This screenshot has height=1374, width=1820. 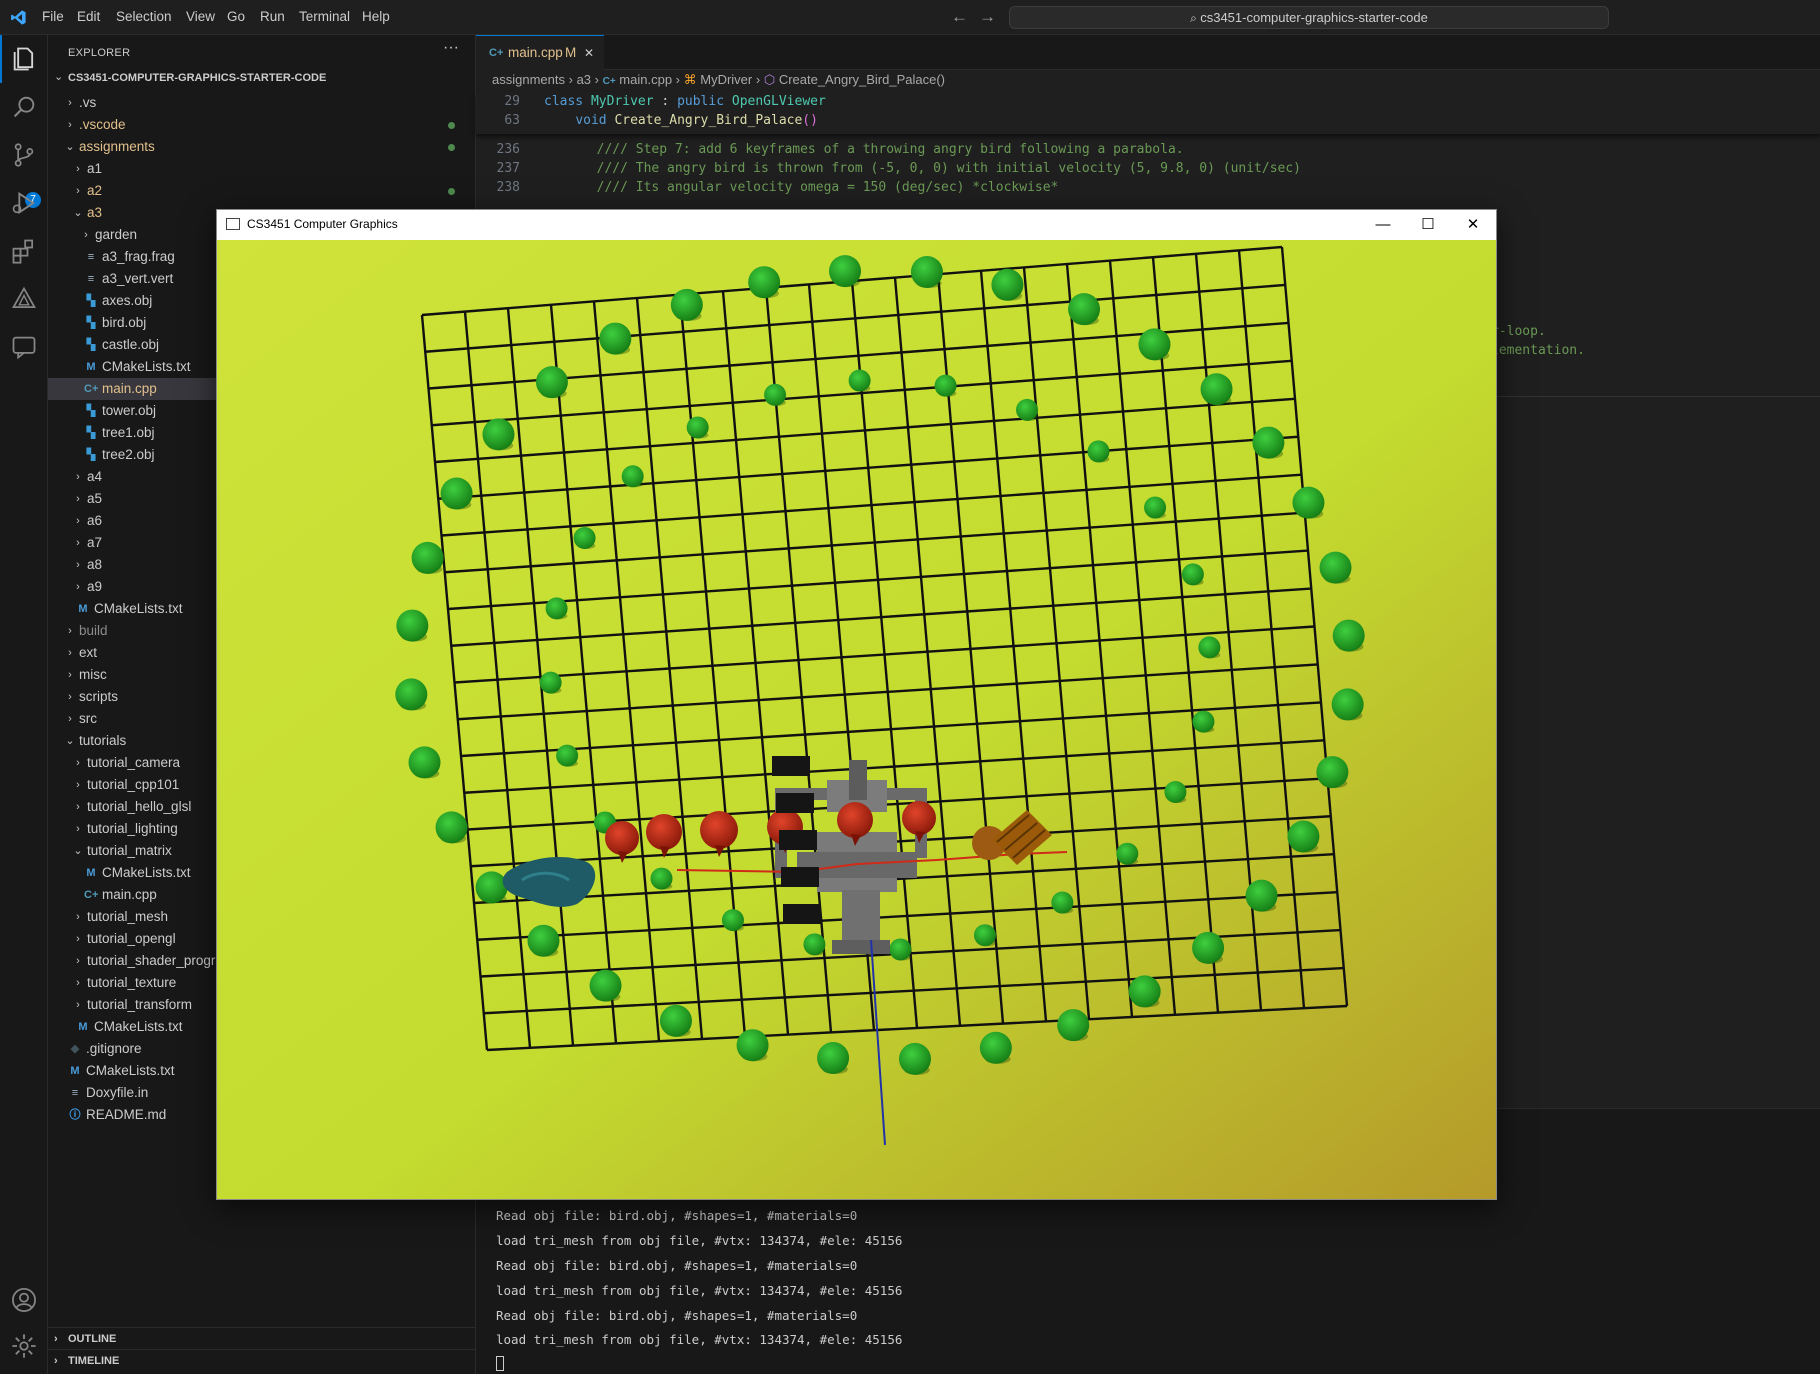 I want to click on settings-gear-icon, so click(x=24, y=1346).